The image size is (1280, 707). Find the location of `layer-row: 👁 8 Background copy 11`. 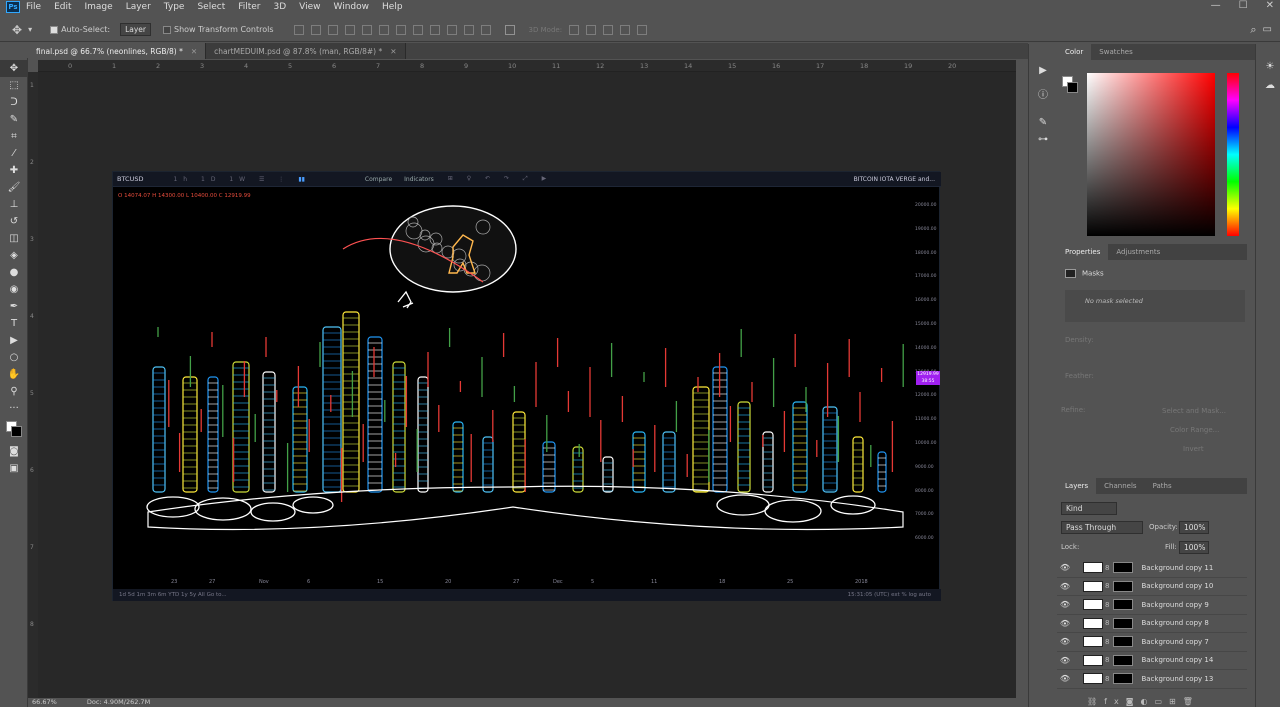

layer-row: 👁 8 Background copy 11 is located at coordinates (1152, 568).